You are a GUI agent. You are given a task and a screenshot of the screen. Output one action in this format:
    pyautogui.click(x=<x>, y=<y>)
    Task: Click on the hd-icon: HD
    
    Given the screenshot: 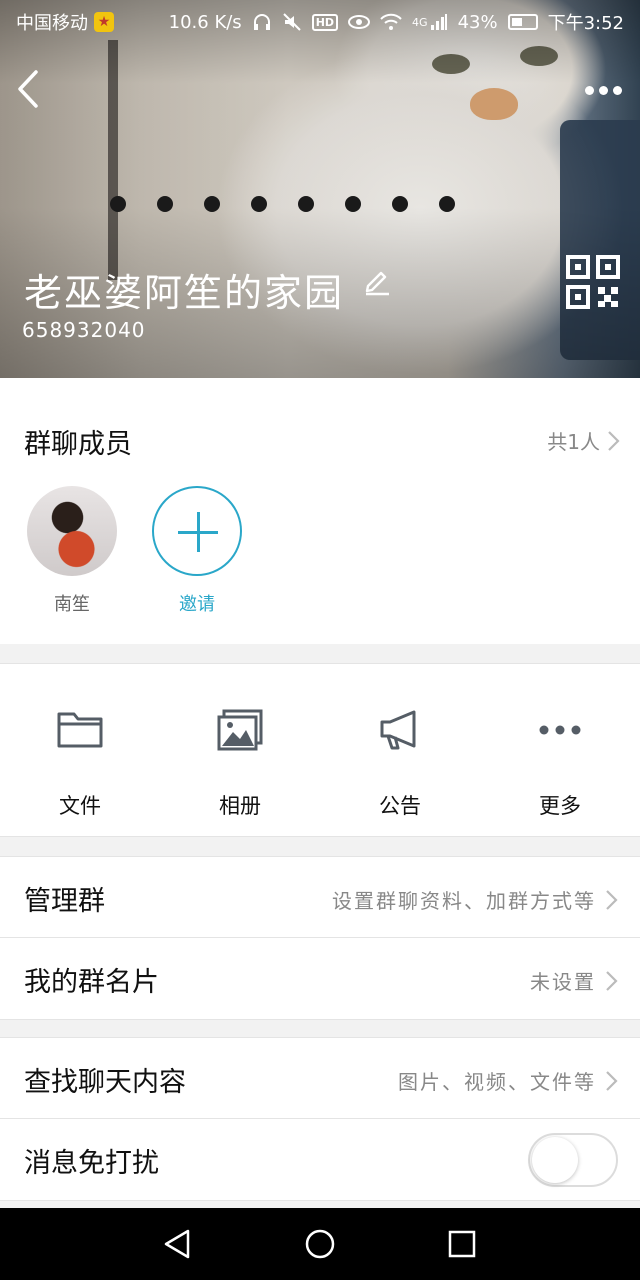 What is the action you would take?
    pyautogui.click(x=325, y=22)
    